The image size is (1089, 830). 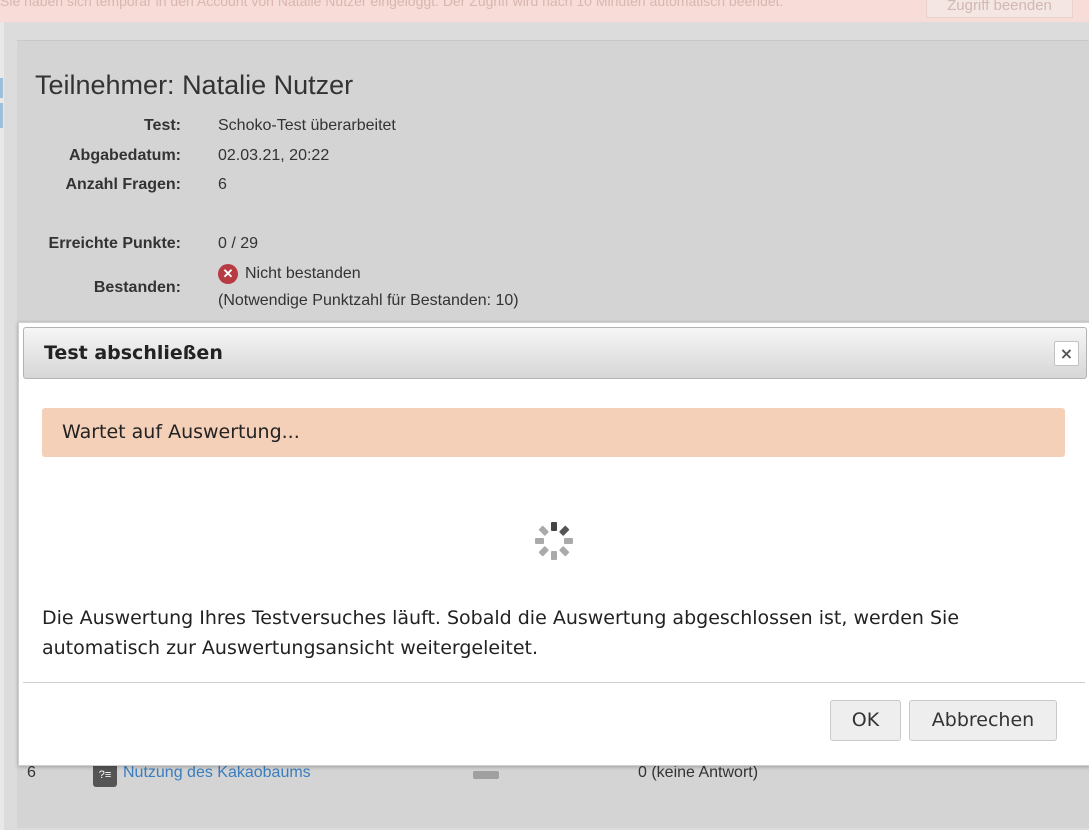 I want to click on answer-status-bar, so click(x=486, y=775).